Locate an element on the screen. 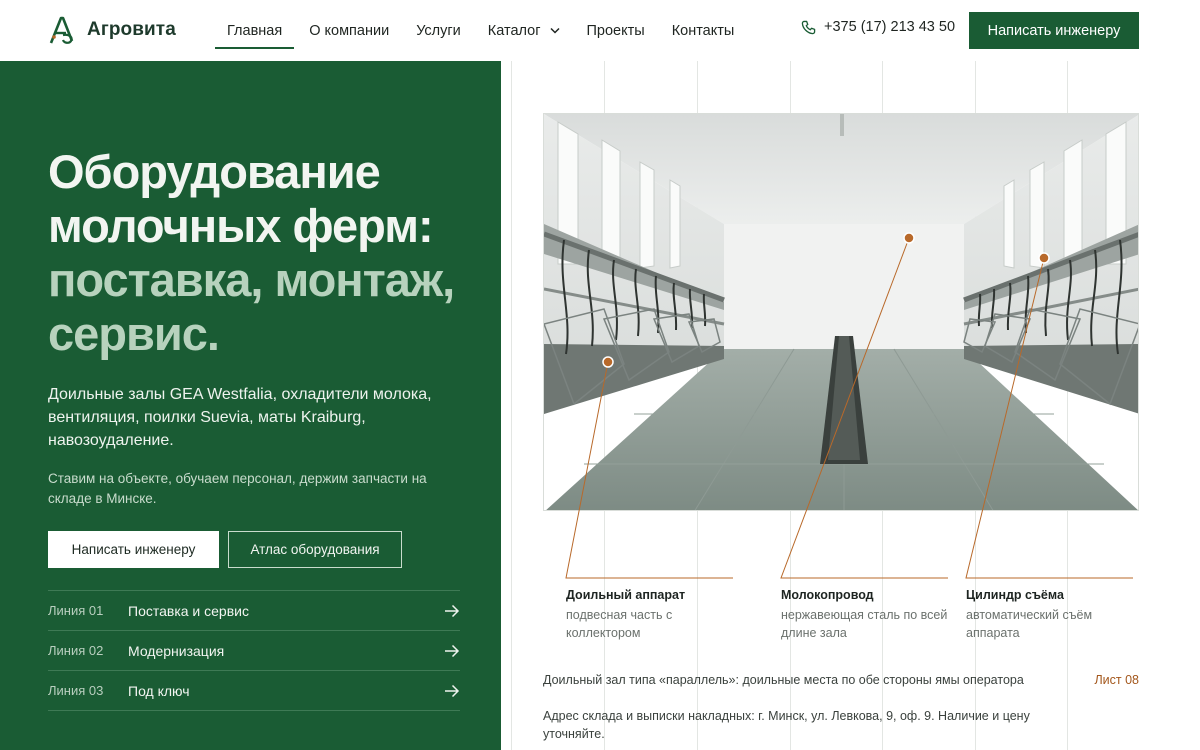 The width and height of the screenshot is (1200, 750). phone-link: +375 (17) 213 43 50 is located at coordinates (878, 27).